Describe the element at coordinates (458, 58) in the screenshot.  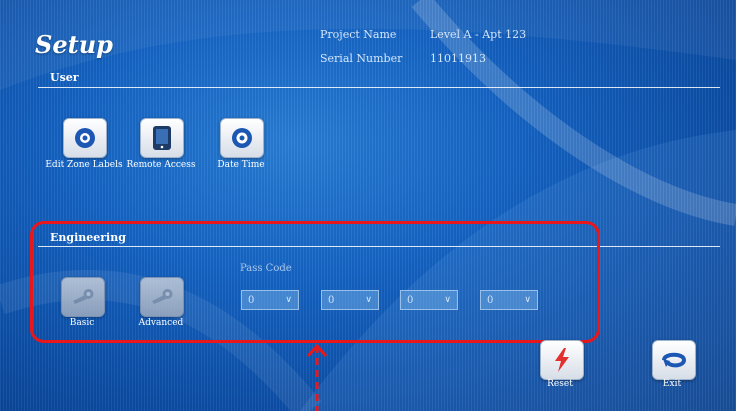
I see `serial-number-value: 11011913` at that location.